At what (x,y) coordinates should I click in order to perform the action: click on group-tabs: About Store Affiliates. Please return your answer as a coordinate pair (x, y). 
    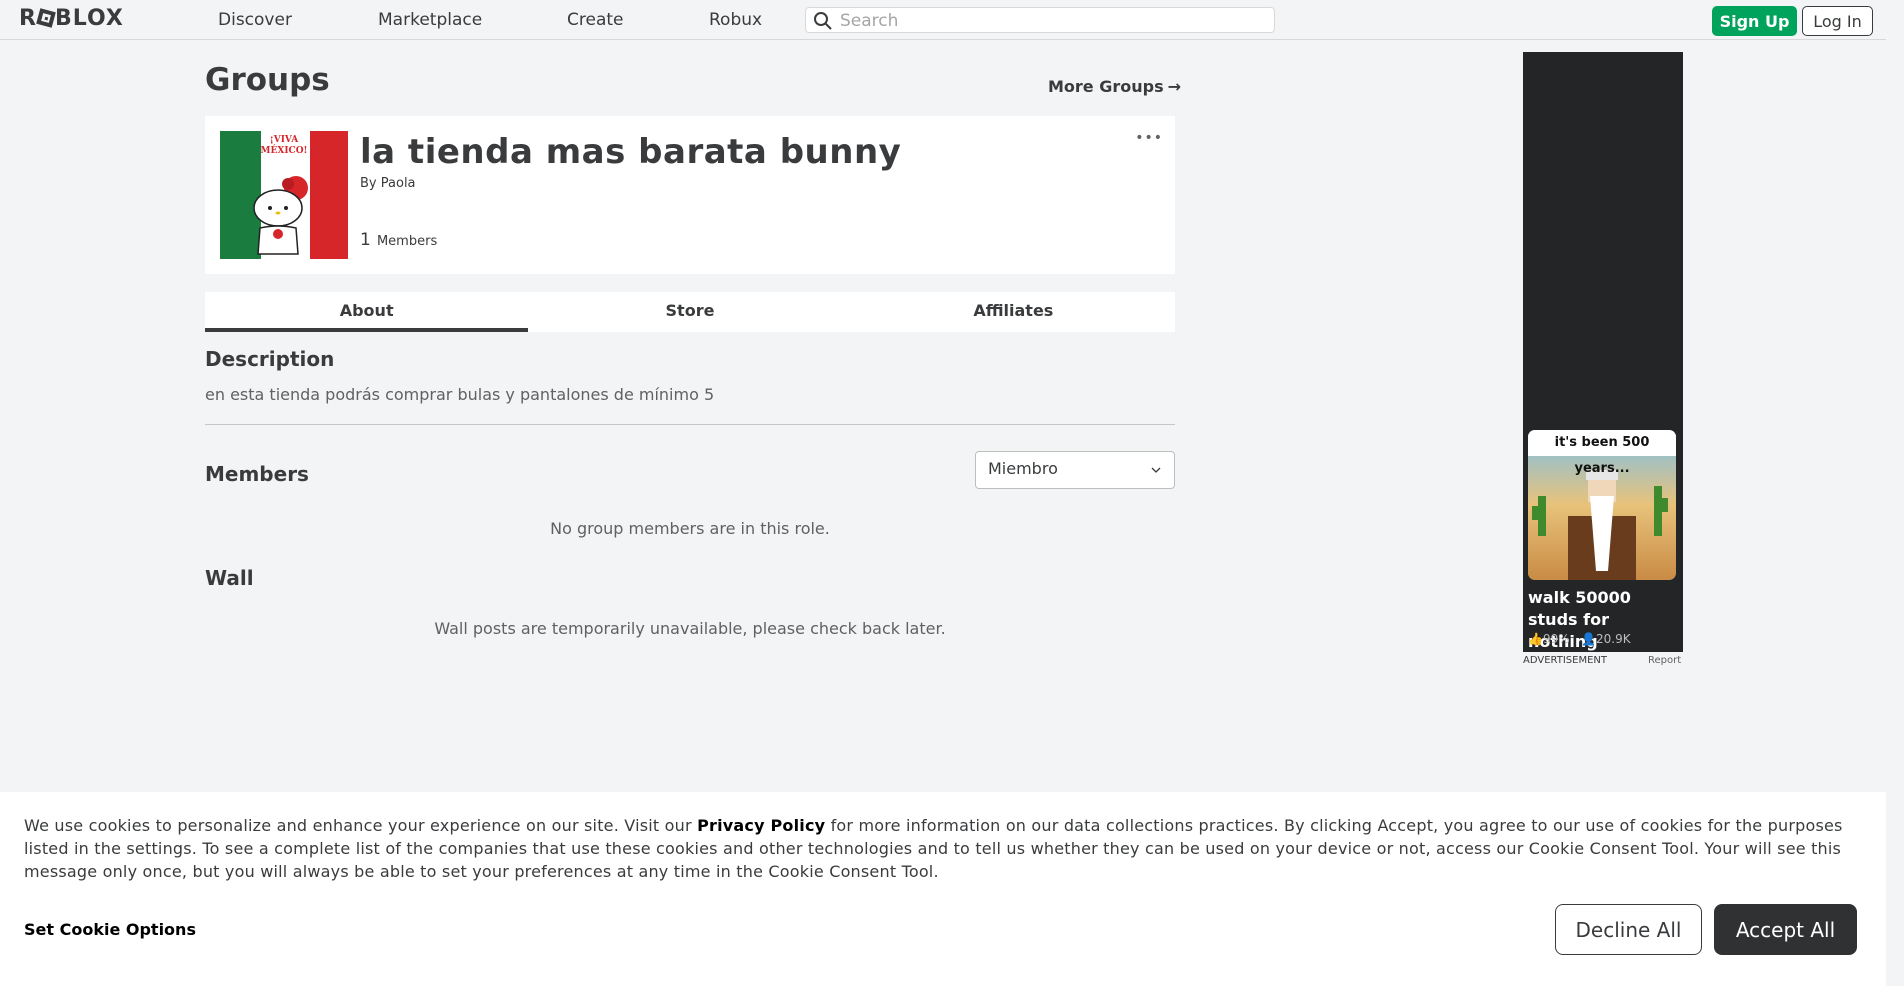
    Looking at the image, I should click on (690, 312).